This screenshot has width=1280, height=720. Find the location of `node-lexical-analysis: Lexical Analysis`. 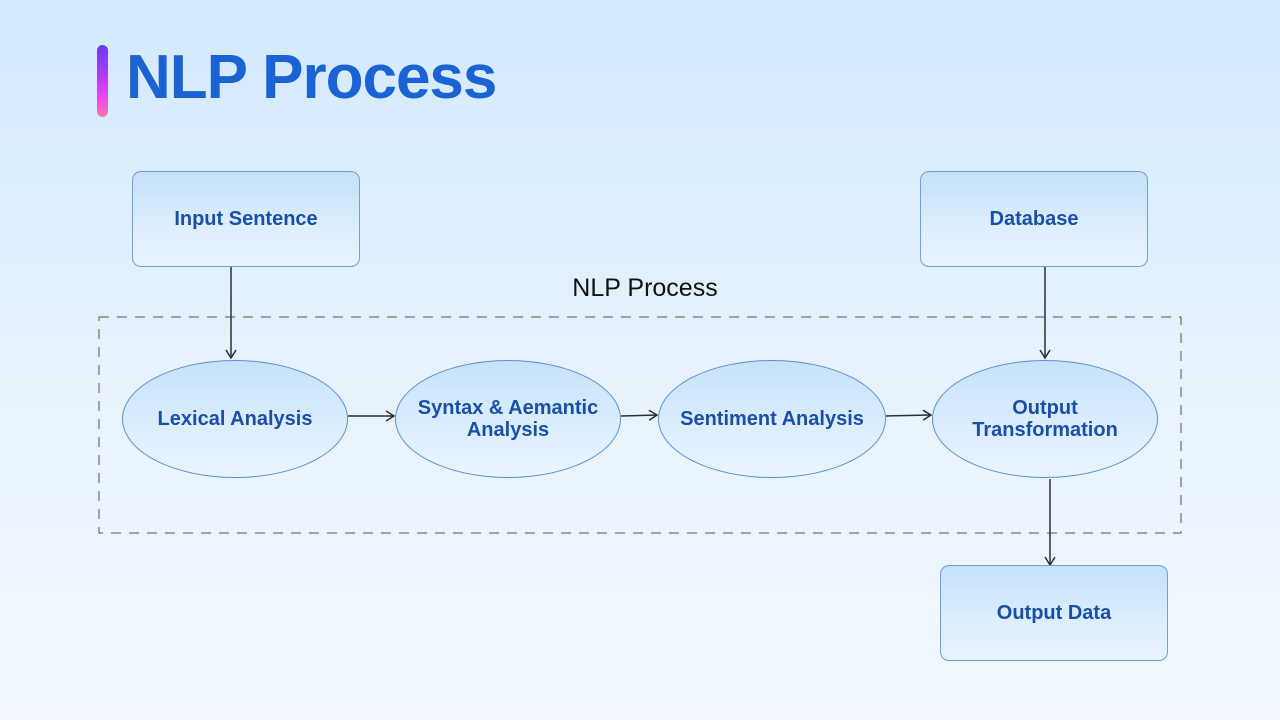

node-lexical-analysis: Lexical Analysis is located at coordinates (235, 419).